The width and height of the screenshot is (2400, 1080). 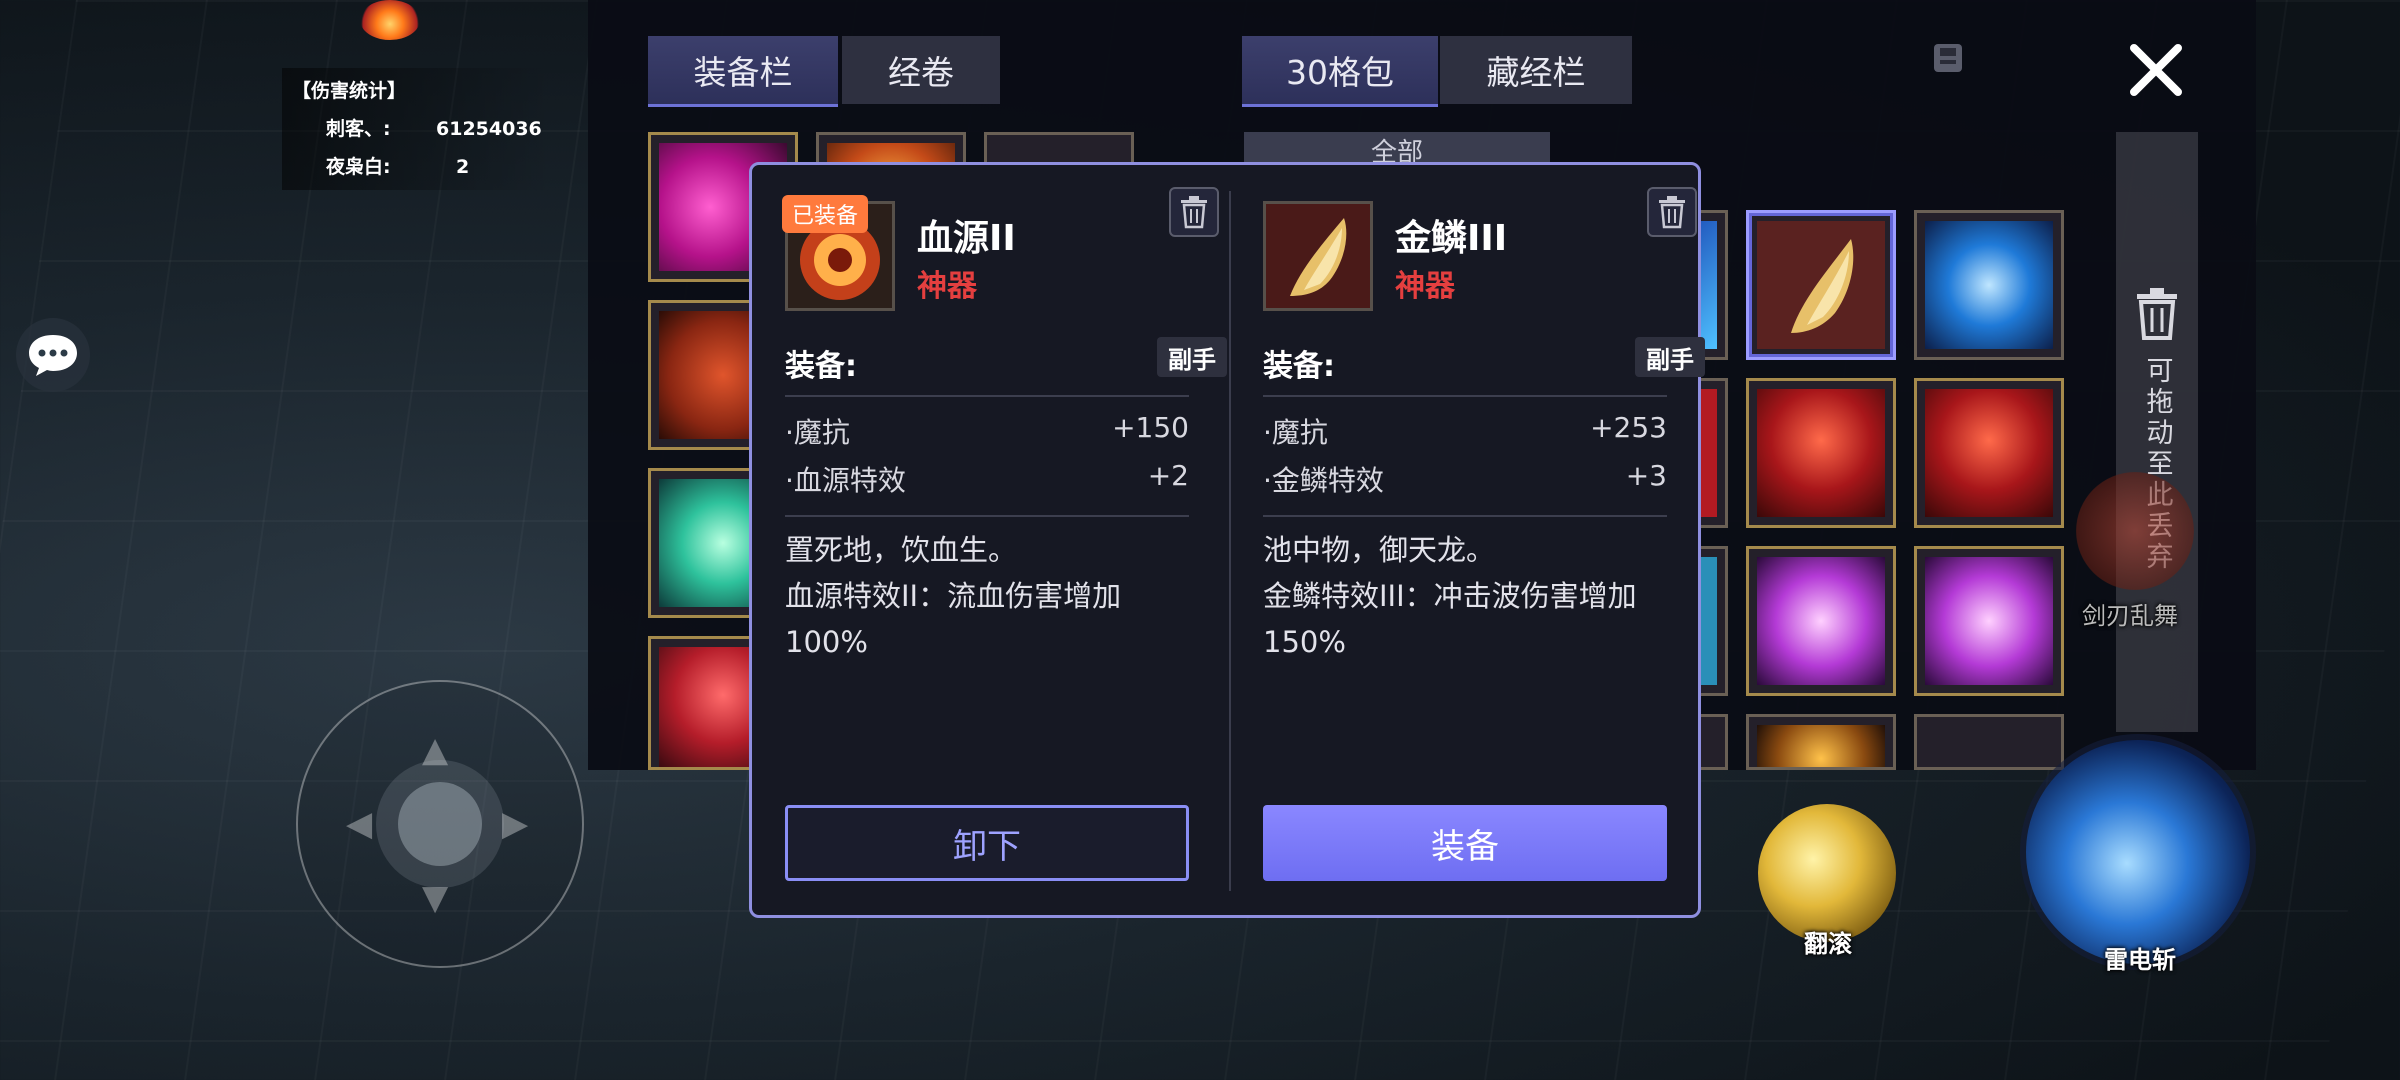 I want to click on stat-value: +150, so click(x=1150, y=427).